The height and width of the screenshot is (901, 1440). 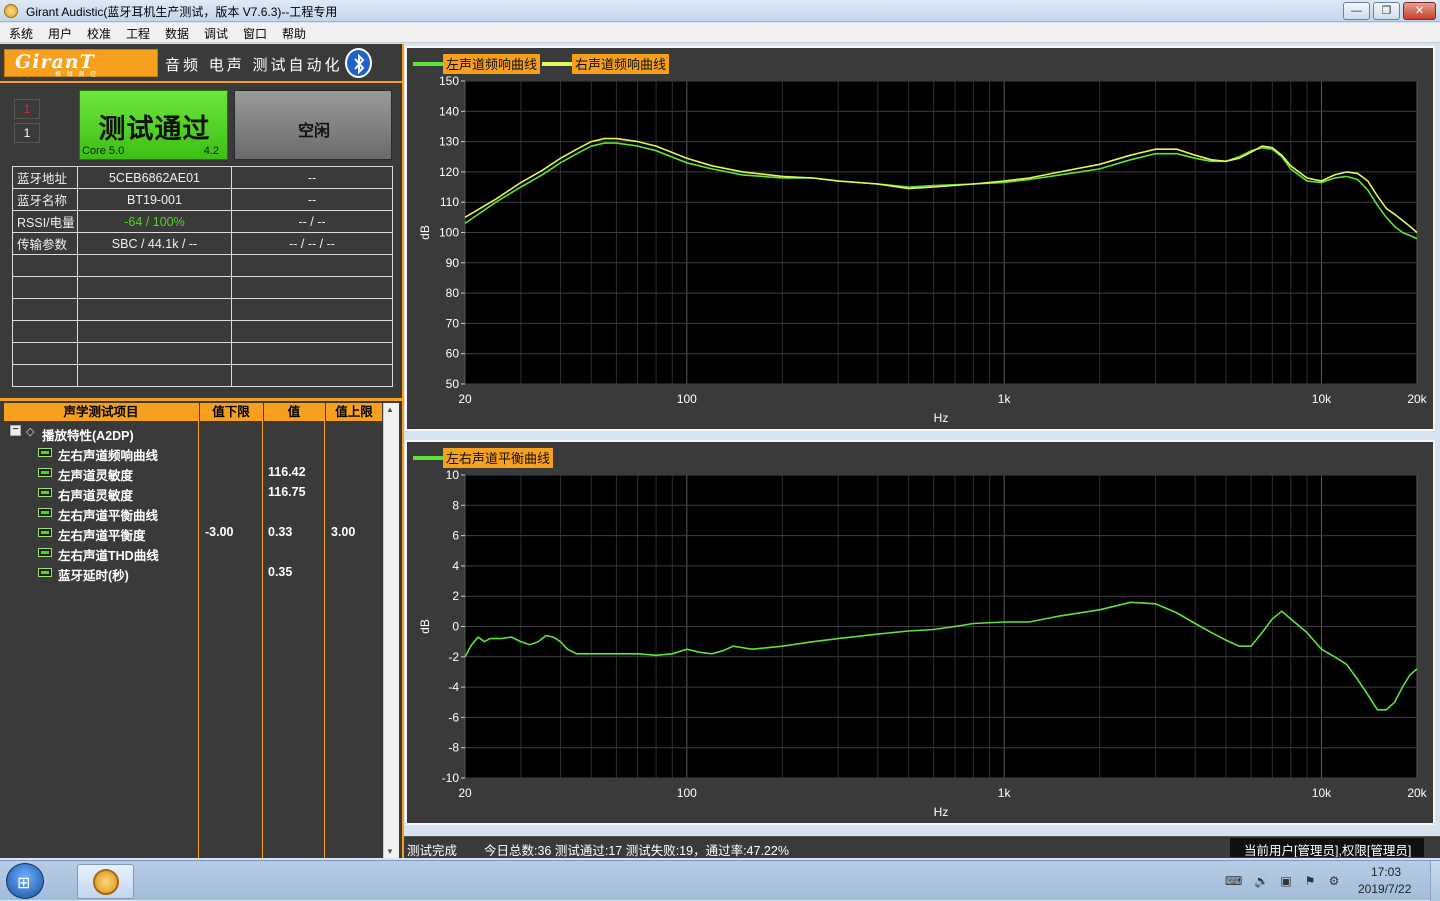 What do you see at coordinates (453, 475) in the screenshot?
I see `y-tick-label: 10` at bounding box center [453, 475].